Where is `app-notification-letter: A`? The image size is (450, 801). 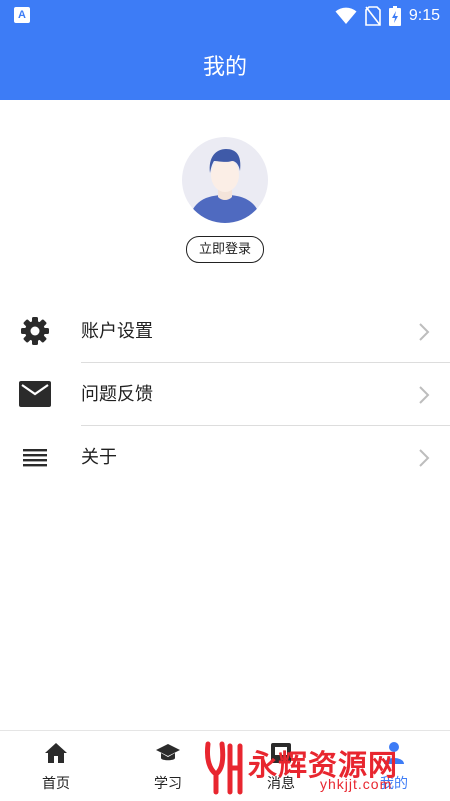
app-notification-letter: A is located at coordinates (22, 15).